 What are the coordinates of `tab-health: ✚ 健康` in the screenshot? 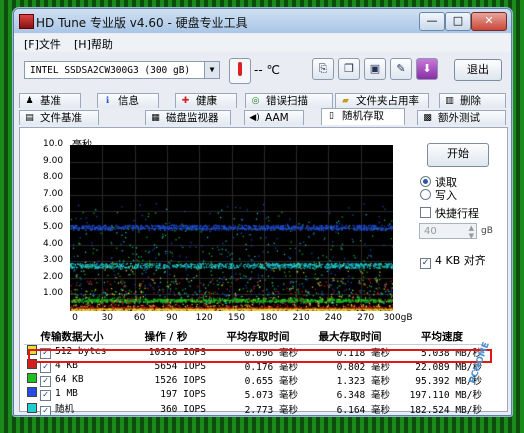 It's located at (206, 100).